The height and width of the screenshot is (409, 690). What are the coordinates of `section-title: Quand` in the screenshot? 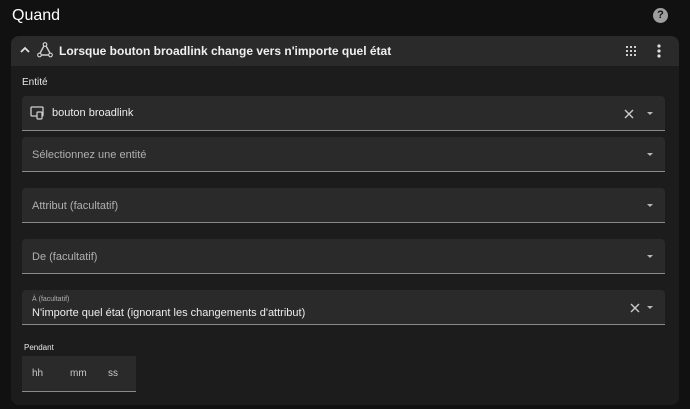 It's located at (36, 15).